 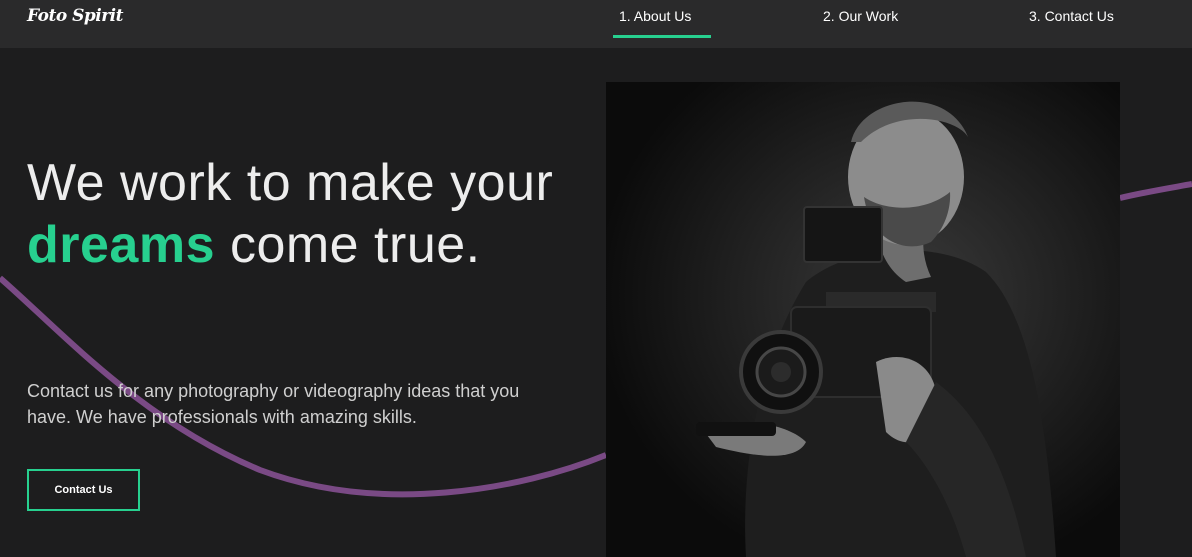 What do you see at coordinates (348, 245) in the screenshot?
I see `hero-title-after: come true.` at bounding box center [348, 245].